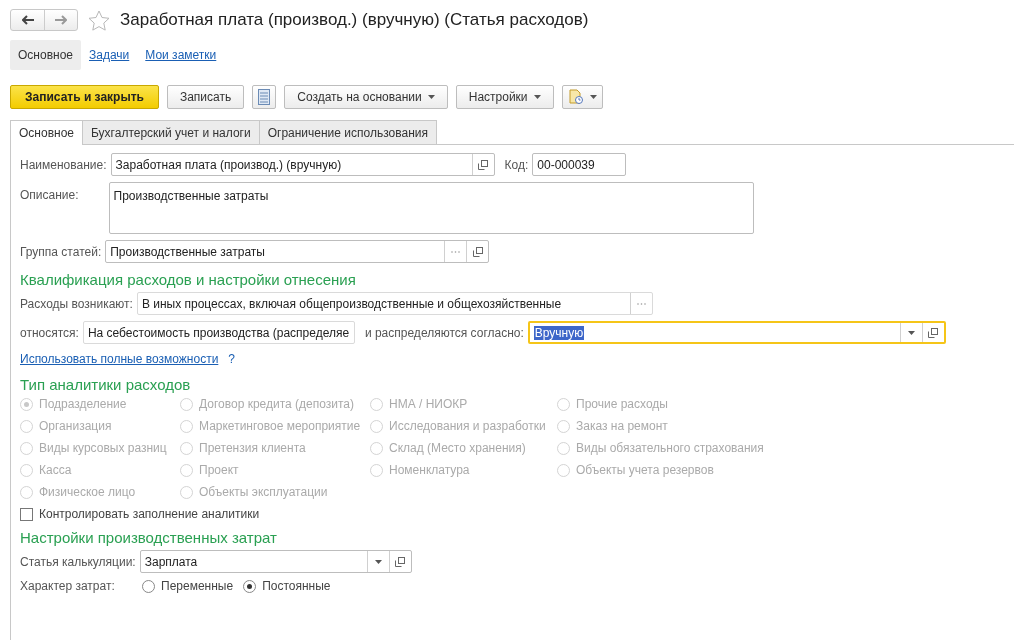 The width and height of the screenshot is (1024, 640). I want to click on list-button, so click(264, 97).